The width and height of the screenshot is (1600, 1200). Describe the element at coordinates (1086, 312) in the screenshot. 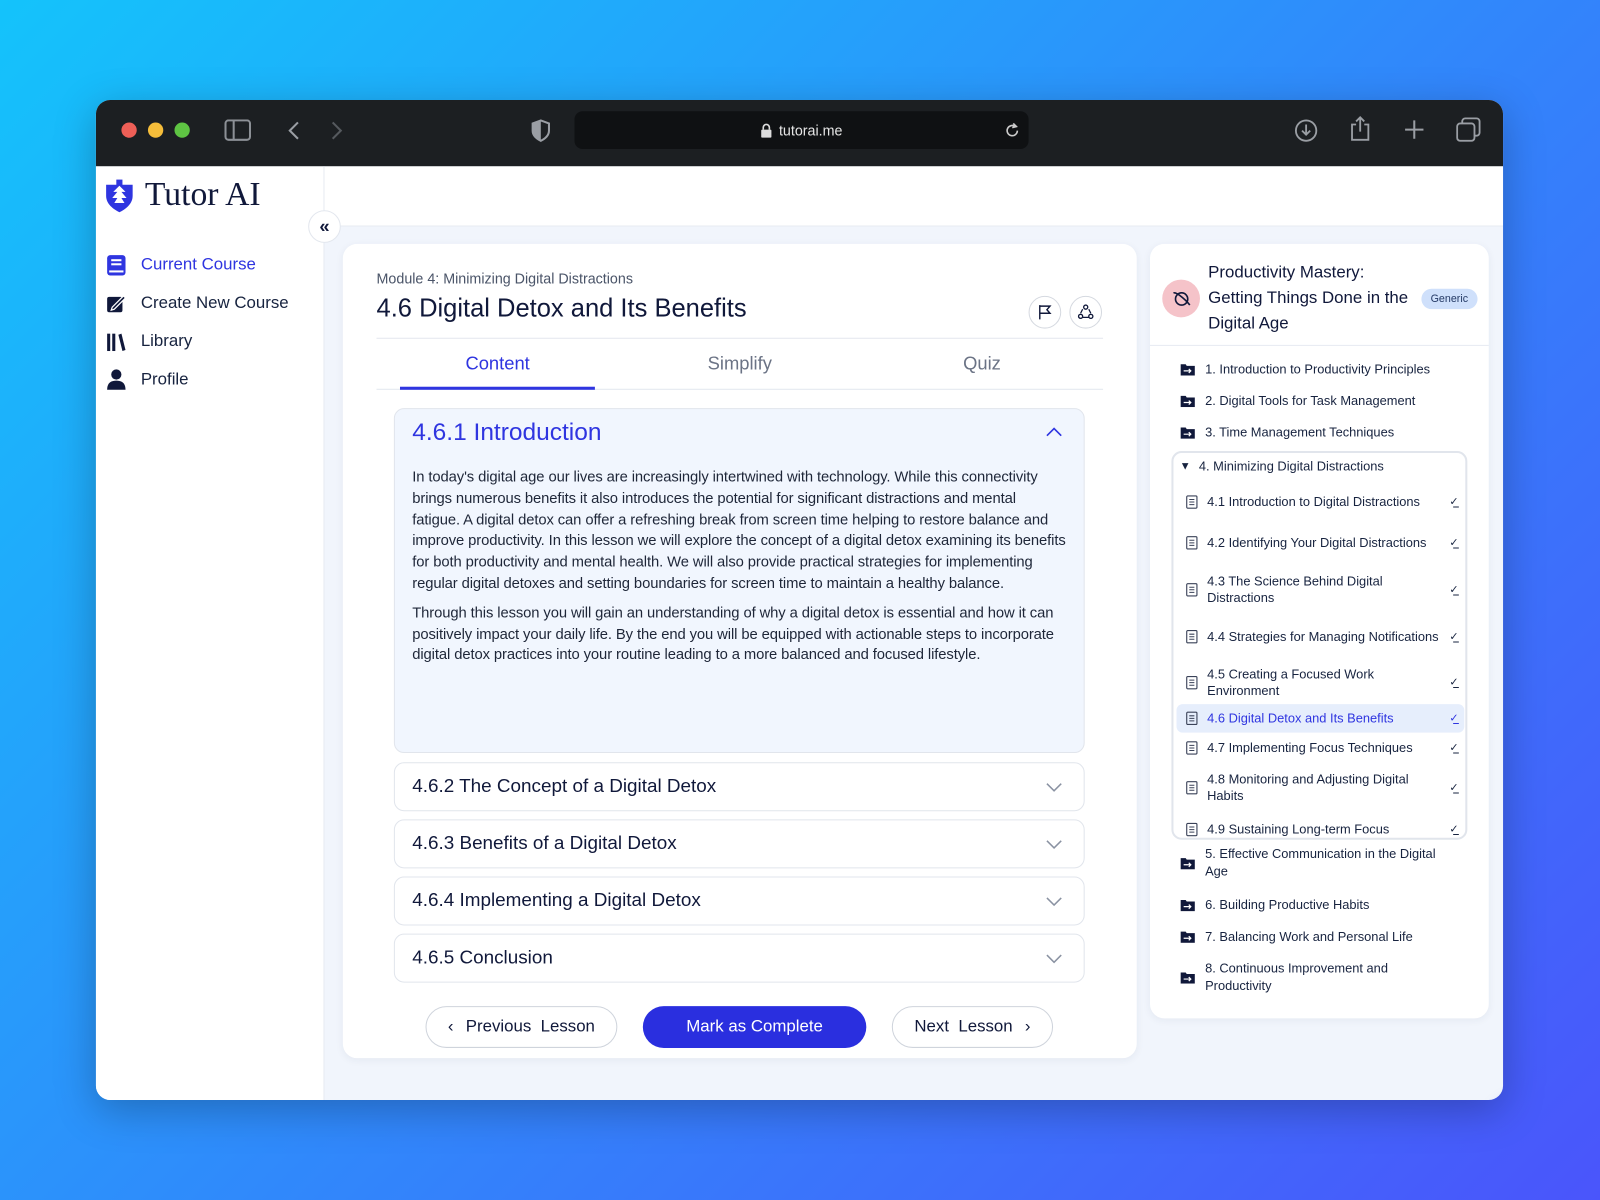

I see `share-lesson-button` at that location.